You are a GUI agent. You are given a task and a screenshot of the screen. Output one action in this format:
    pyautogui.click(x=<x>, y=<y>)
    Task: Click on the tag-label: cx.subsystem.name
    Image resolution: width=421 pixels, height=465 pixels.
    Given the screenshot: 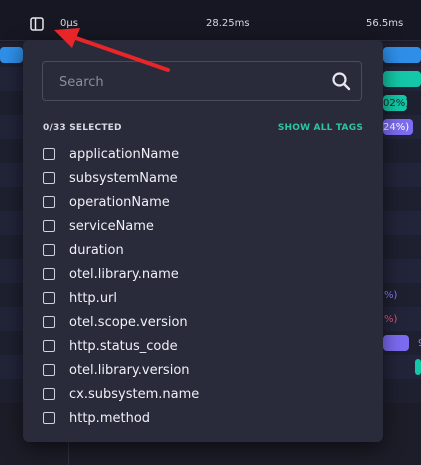 What is the action you would take?
    pyautogui.click(x=134, y=394)
    